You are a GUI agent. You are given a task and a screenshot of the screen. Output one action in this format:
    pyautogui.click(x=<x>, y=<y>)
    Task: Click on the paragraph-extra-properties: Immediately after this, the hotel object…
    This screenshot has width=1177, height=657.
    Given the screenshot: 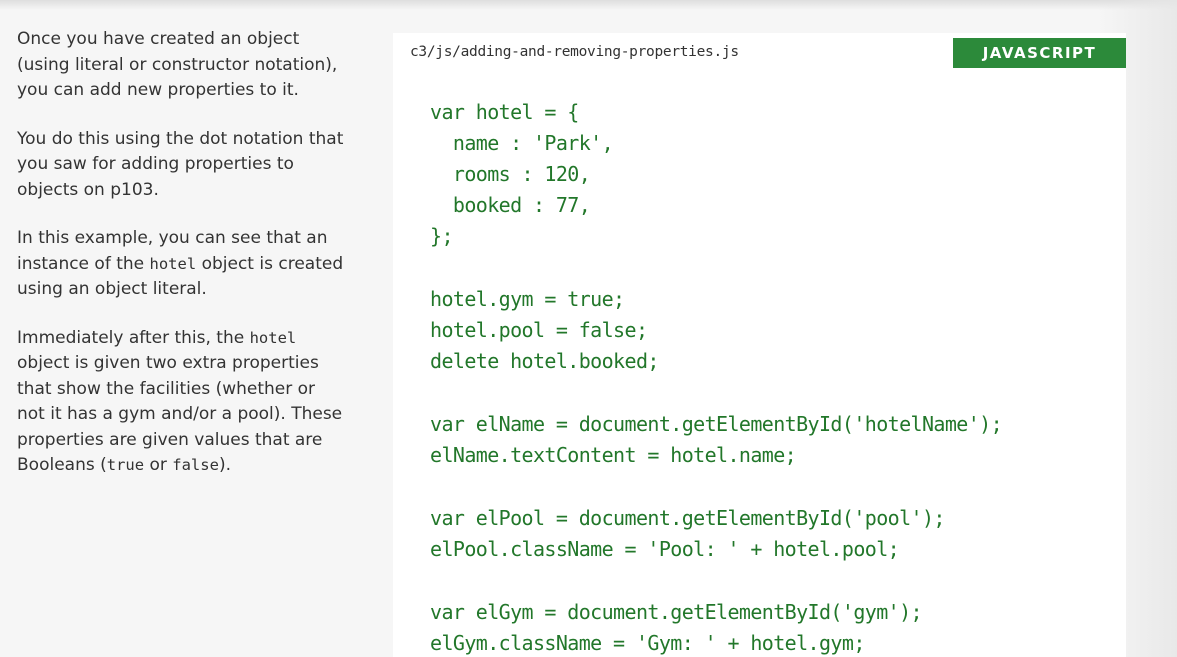 What is the action you would take?
    pyautogui.click(x=182, y=402)
    